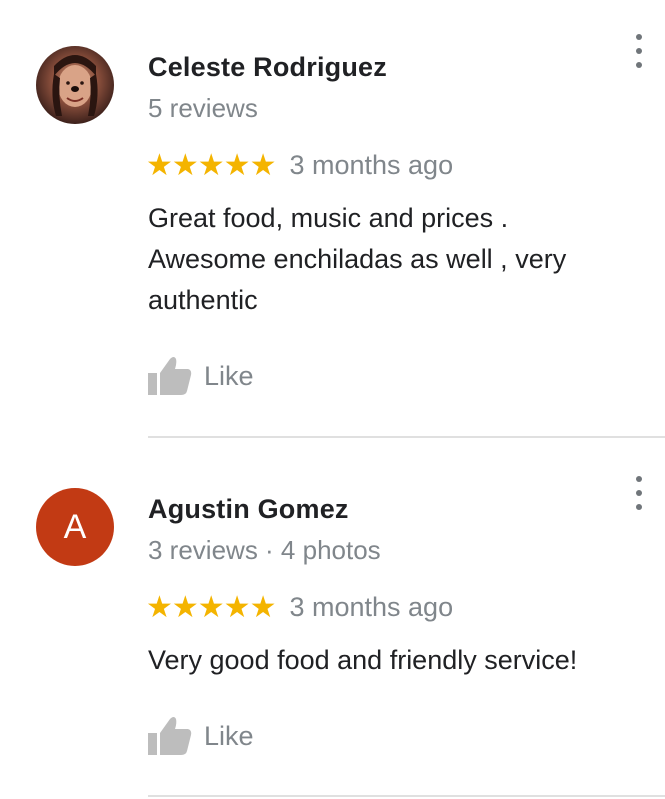  I want to click on review-text: Very good food and friendly service!, so click(398, 660).